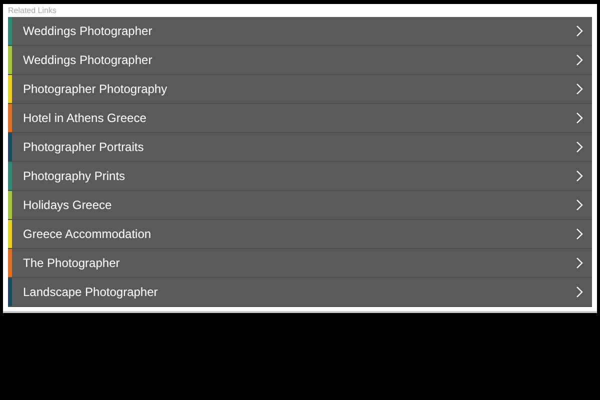 This screenshot has width=600, height=400. I want to click on link-item: Photography Prints, so click(300, 176).